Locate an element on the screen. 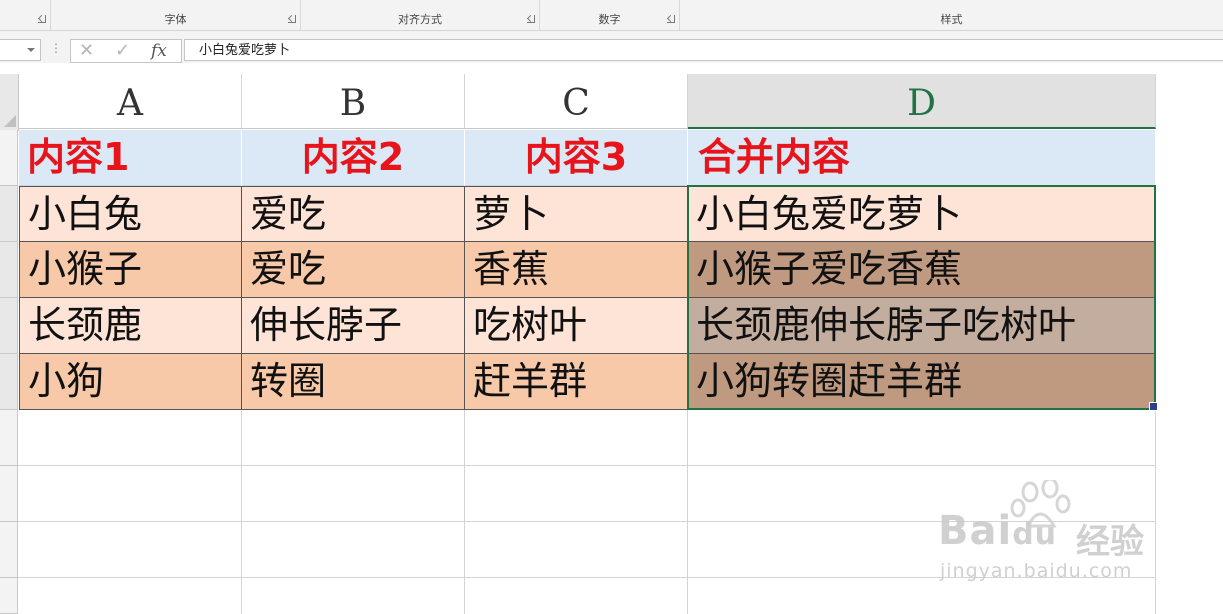 The width and height of the screenshot is (1223, 614). cell-b3: 爱吃 is located at coordinates (353, 270).